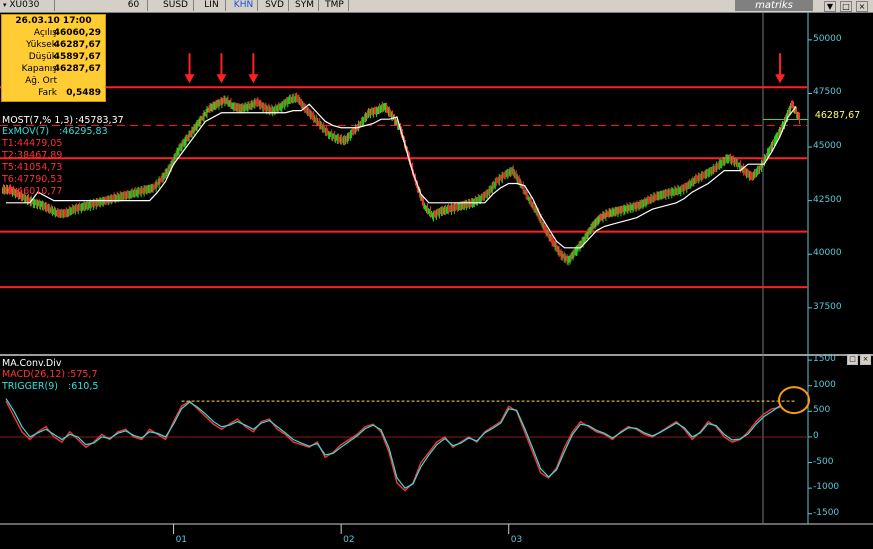  What do you see at coordinates (181, 540) in the screenshot?
I see `time-axis-tick: 01` at bounding box center [181, 540].